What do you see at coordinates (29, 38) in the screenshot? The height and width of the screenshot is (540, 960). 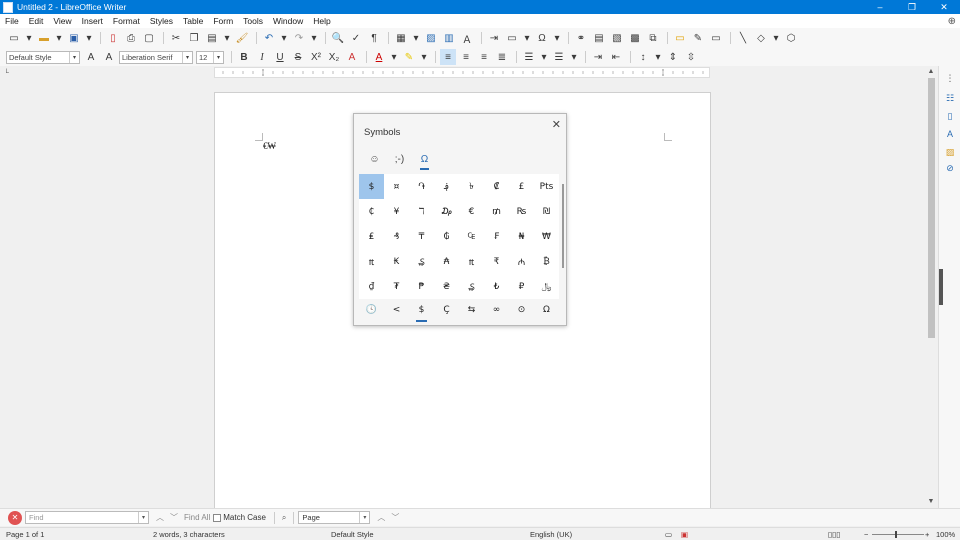 I see `new-dropdown-icon: ▾` at bounding box center [29, 38].